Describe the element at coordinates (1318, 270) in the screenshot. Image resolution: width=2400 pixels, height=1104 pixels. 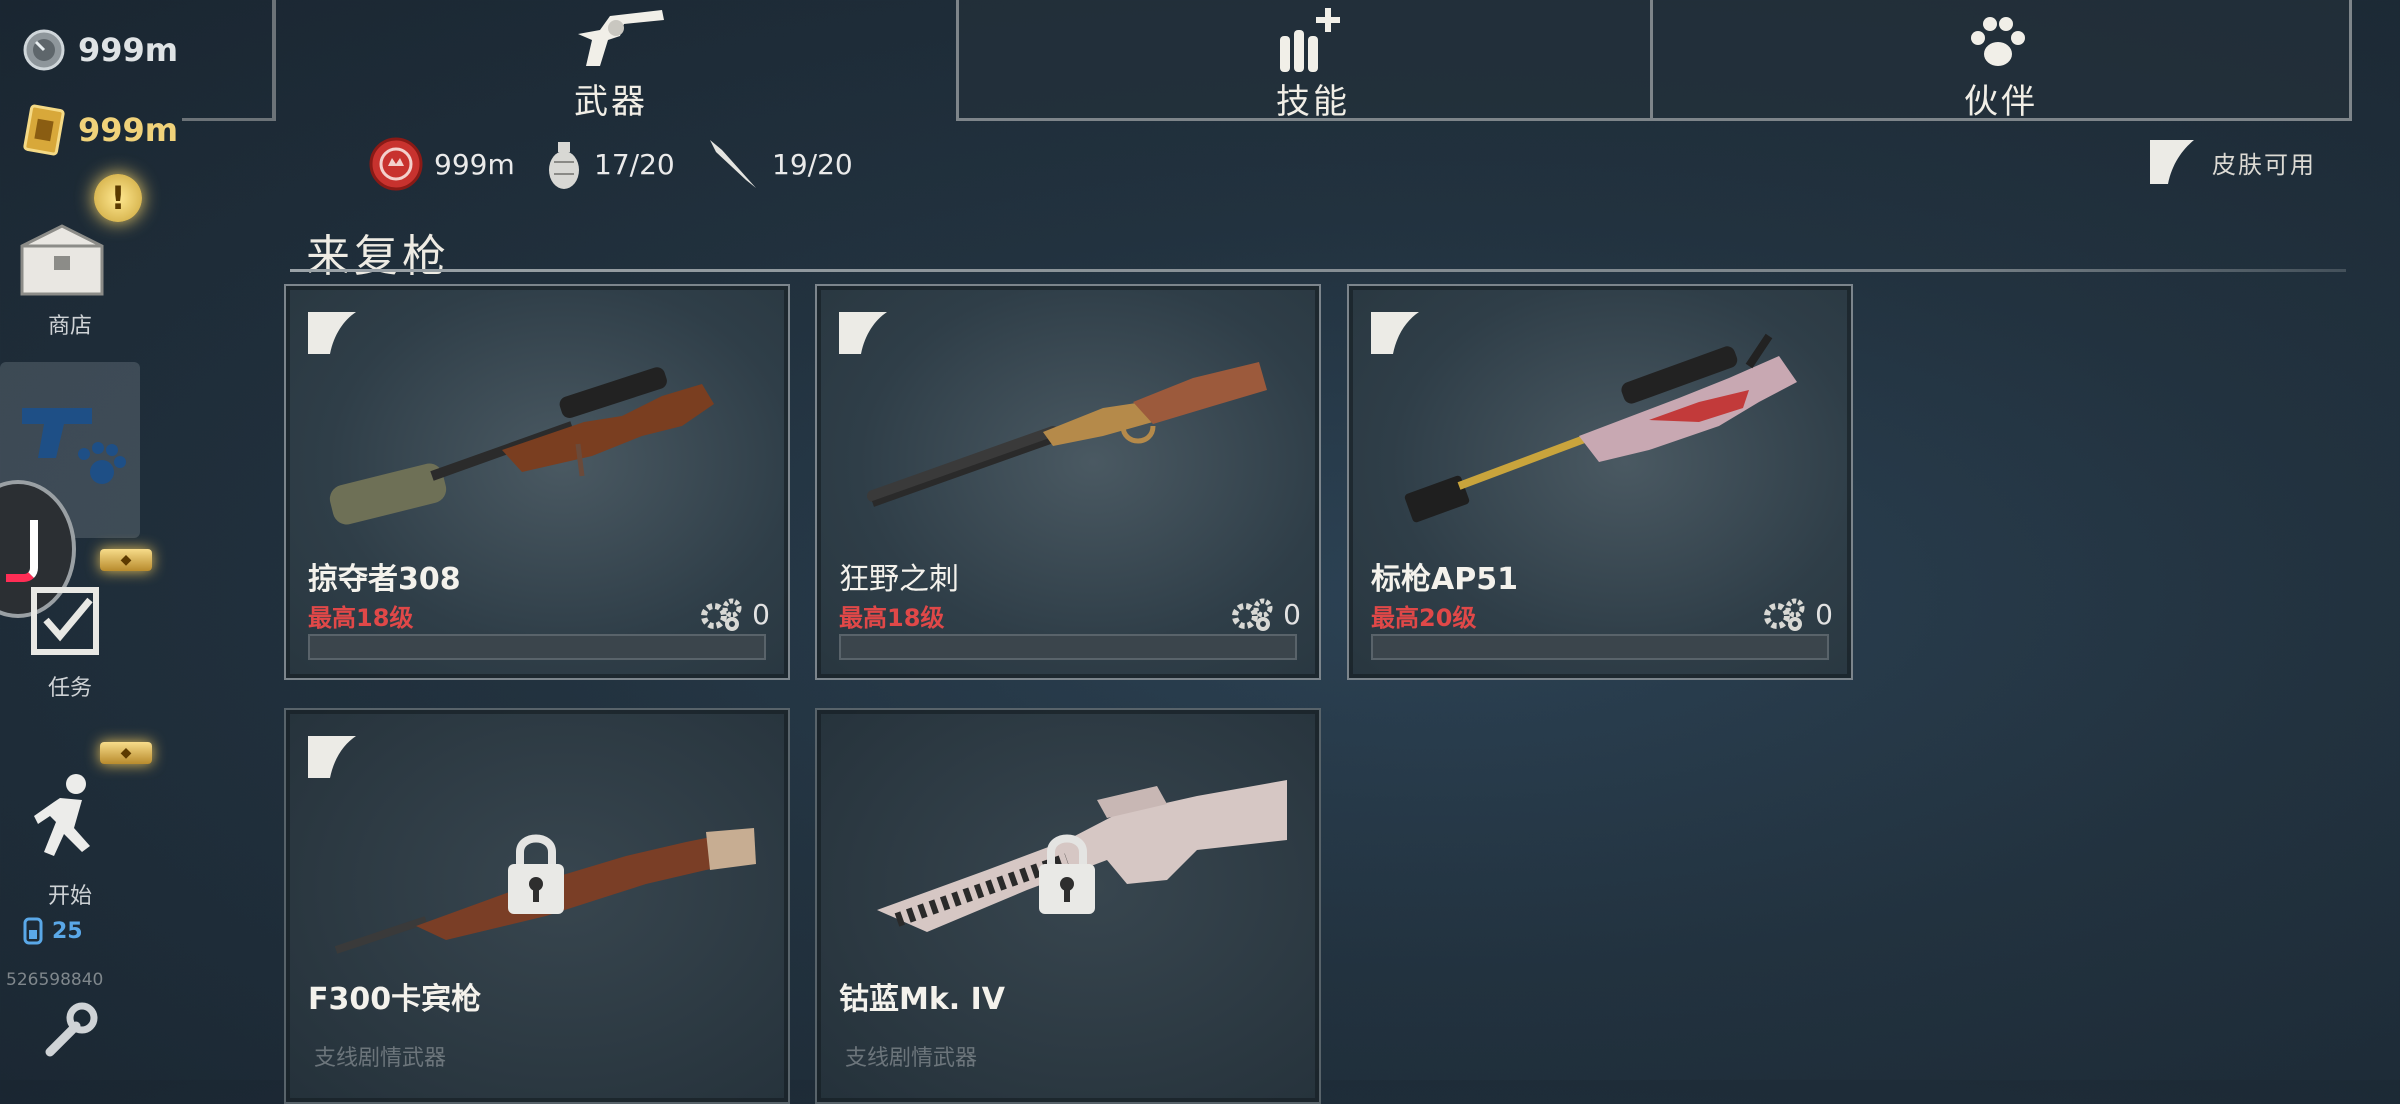
I see `section-divider` at that location.